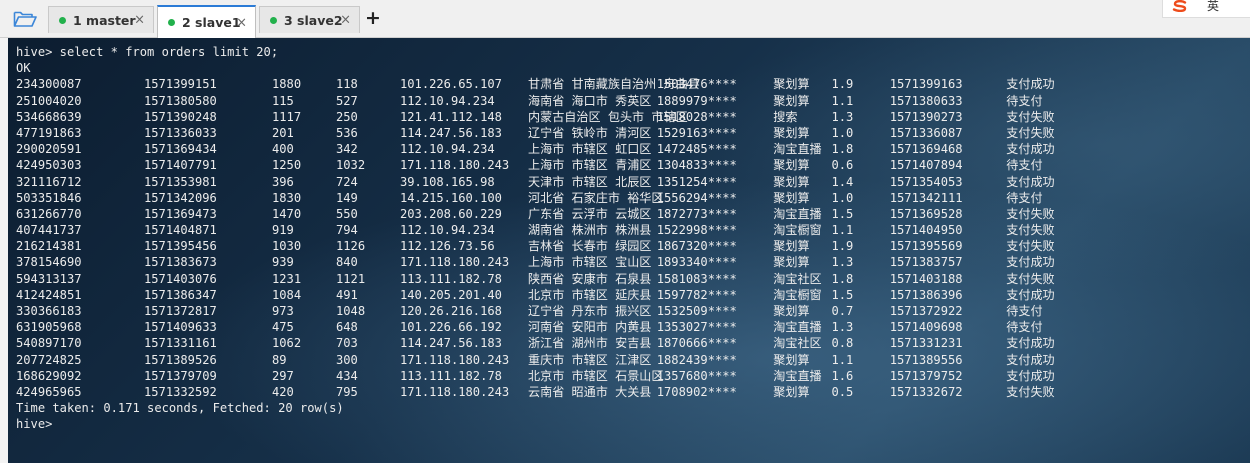 This screenshot has height=463, width=1250. I want to click on cell-pay-status: 支付成功, so click(1030, 294).